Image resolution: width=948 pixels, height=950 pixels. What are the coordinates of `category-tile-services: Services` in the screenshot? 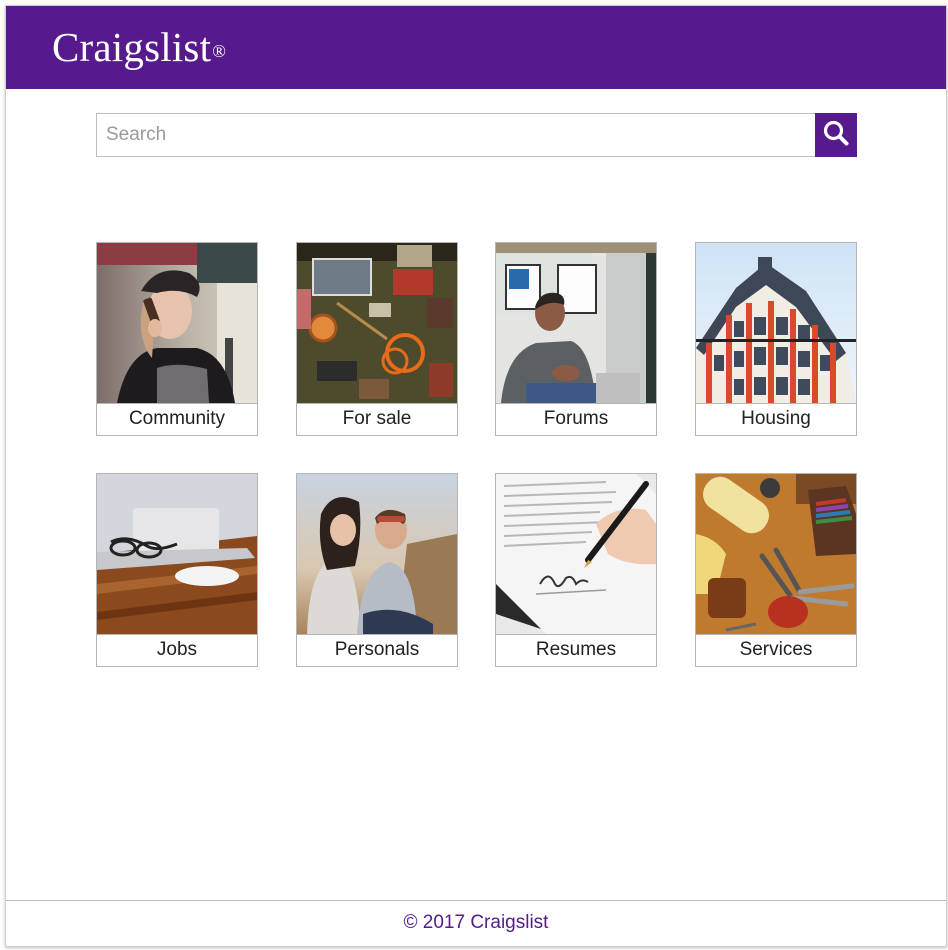 It's located at (776, 570).